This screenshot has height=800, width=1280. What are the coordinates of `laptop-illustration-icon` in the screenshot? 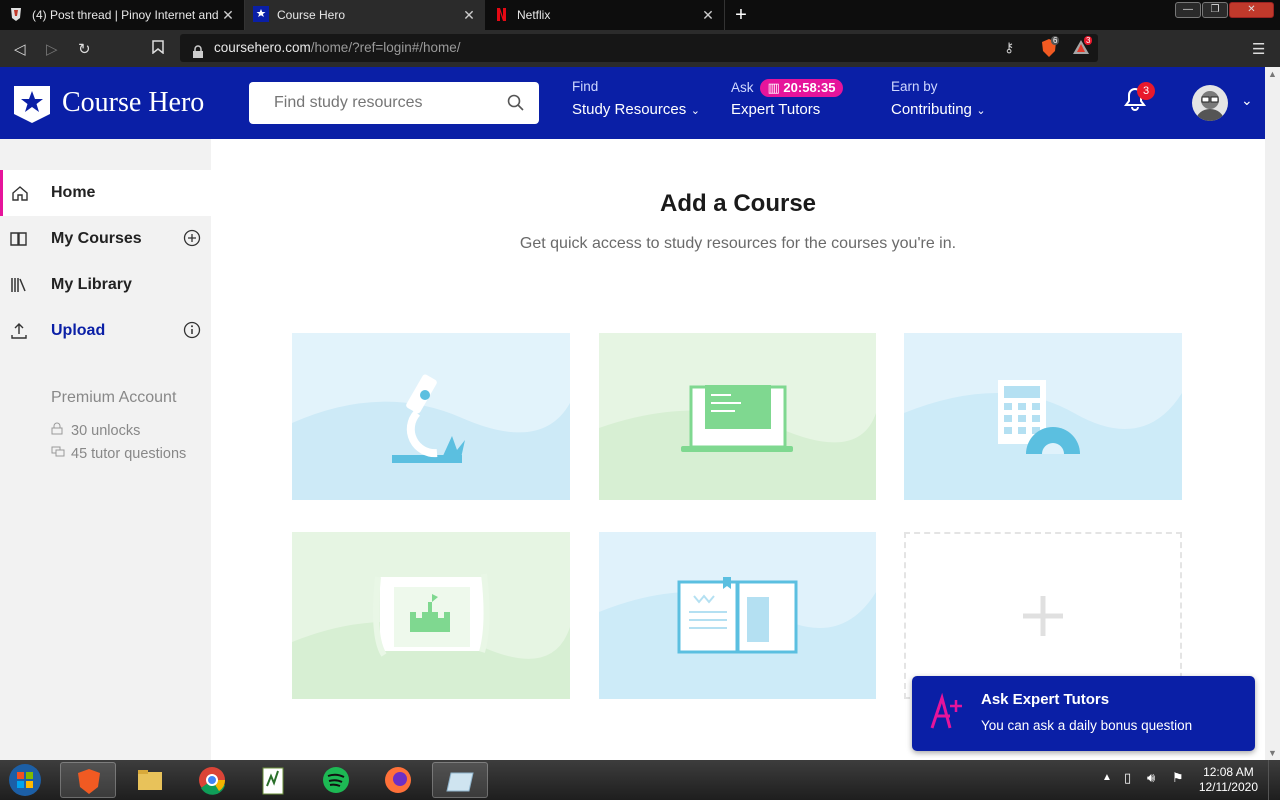 It's located at (737, 416).